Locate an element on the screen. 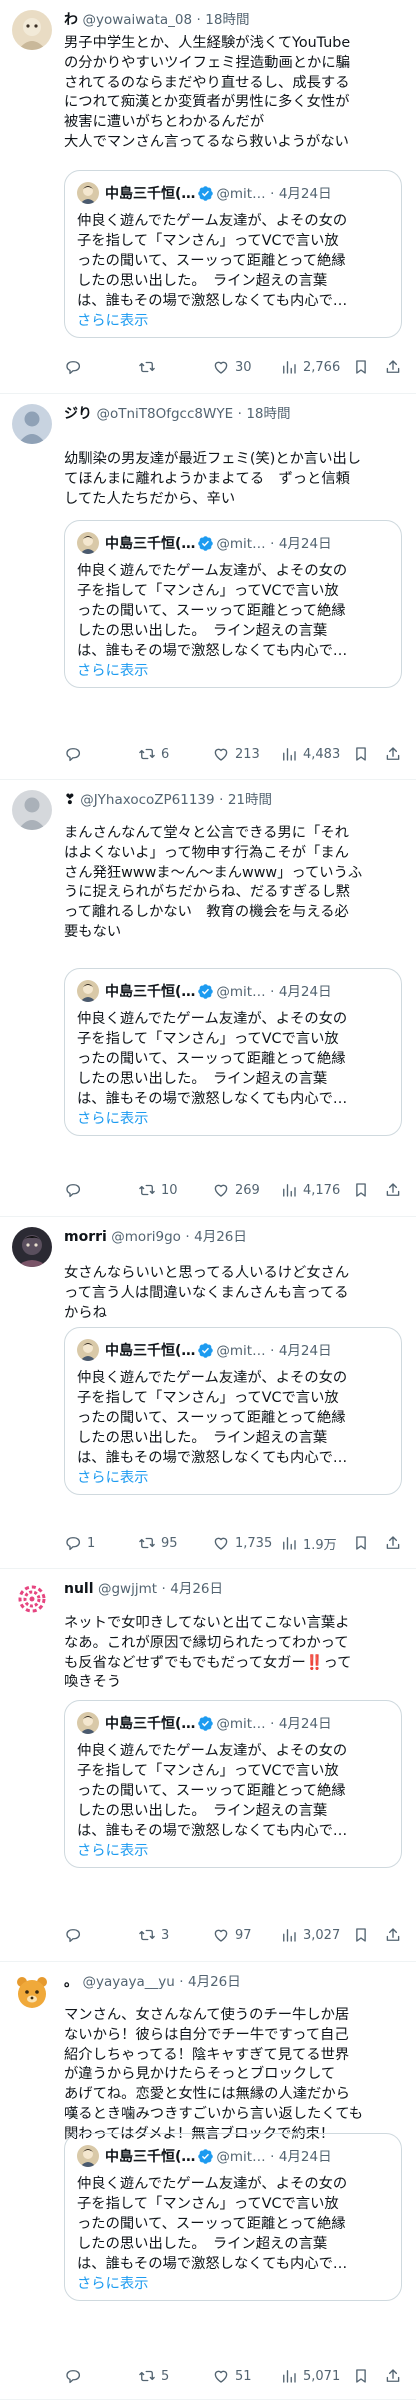 The width and height of the screenshot is (416, 2400). like-button: 213 is located at coordinates (246, 754).